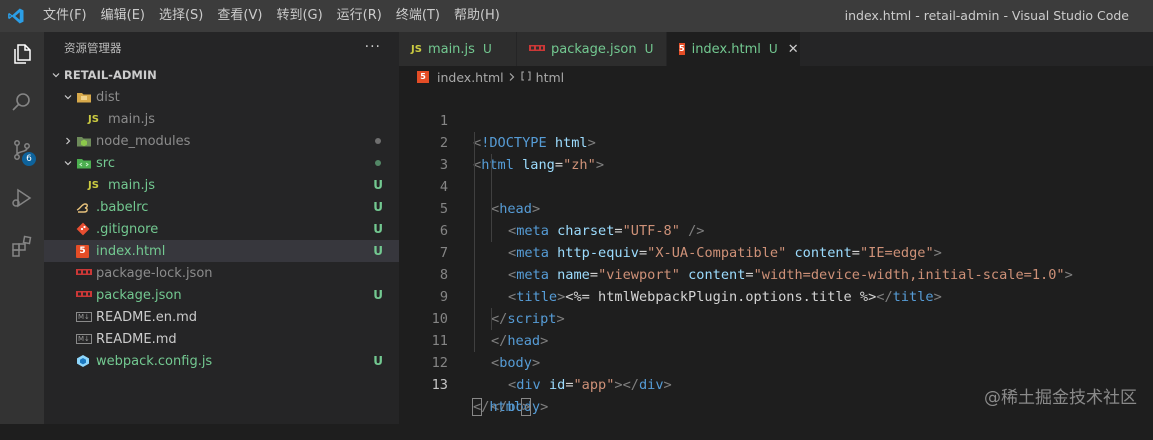 This screenshot has width=1153, height=440. I want to click on search-activity-button, so click(22, 102).